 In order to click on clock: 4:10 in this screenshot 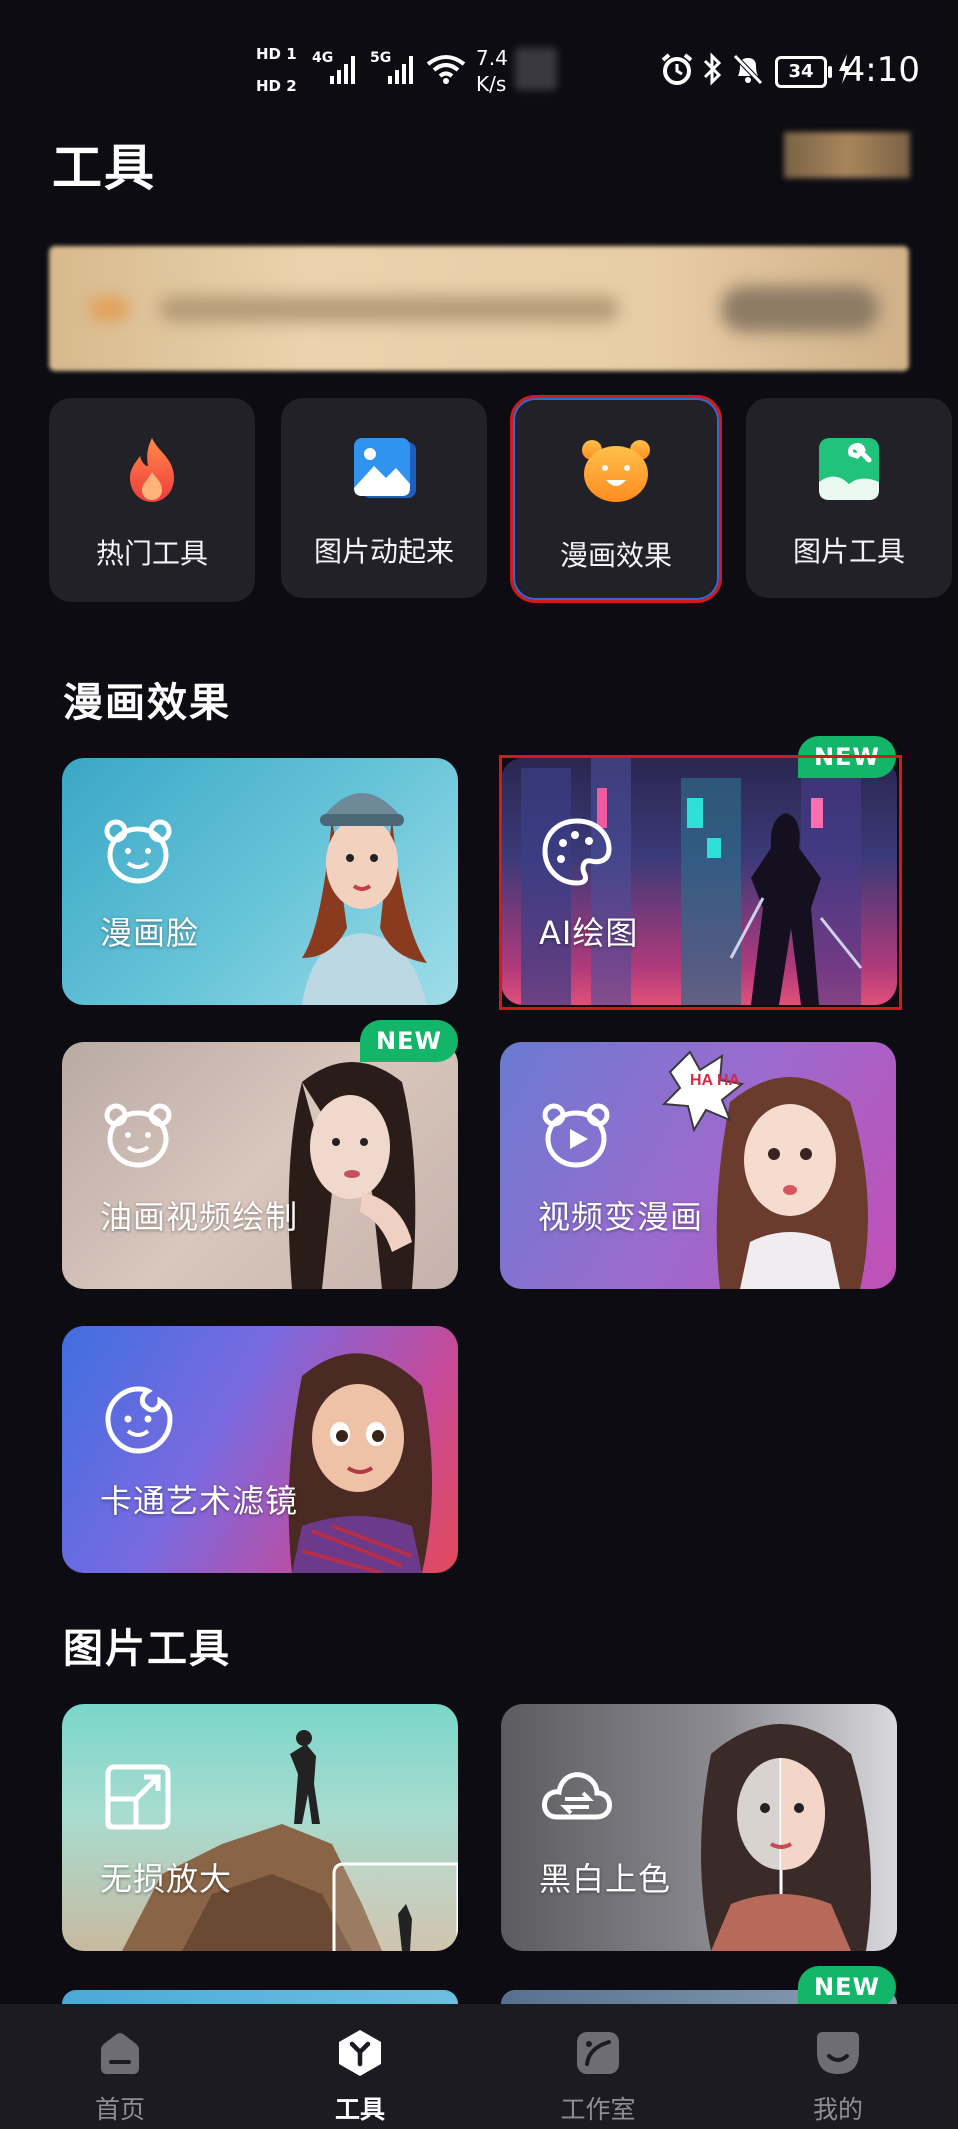, I will do `click(881, 70)`.